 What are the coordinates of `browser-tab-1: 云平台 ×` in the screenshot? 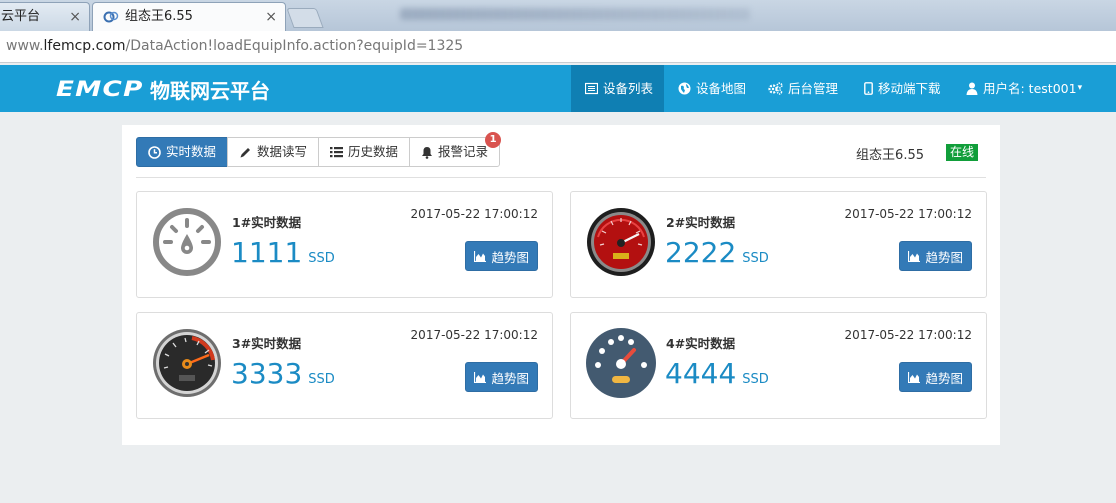 It's located at (45, 16).